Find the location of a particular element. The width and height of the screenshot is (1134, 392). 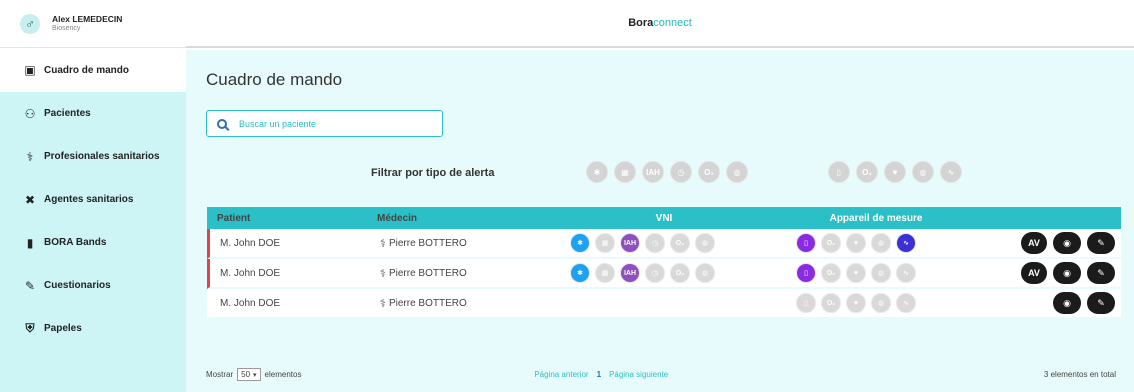

calendar-icon: ▣ is located at coordinates (30, 70).